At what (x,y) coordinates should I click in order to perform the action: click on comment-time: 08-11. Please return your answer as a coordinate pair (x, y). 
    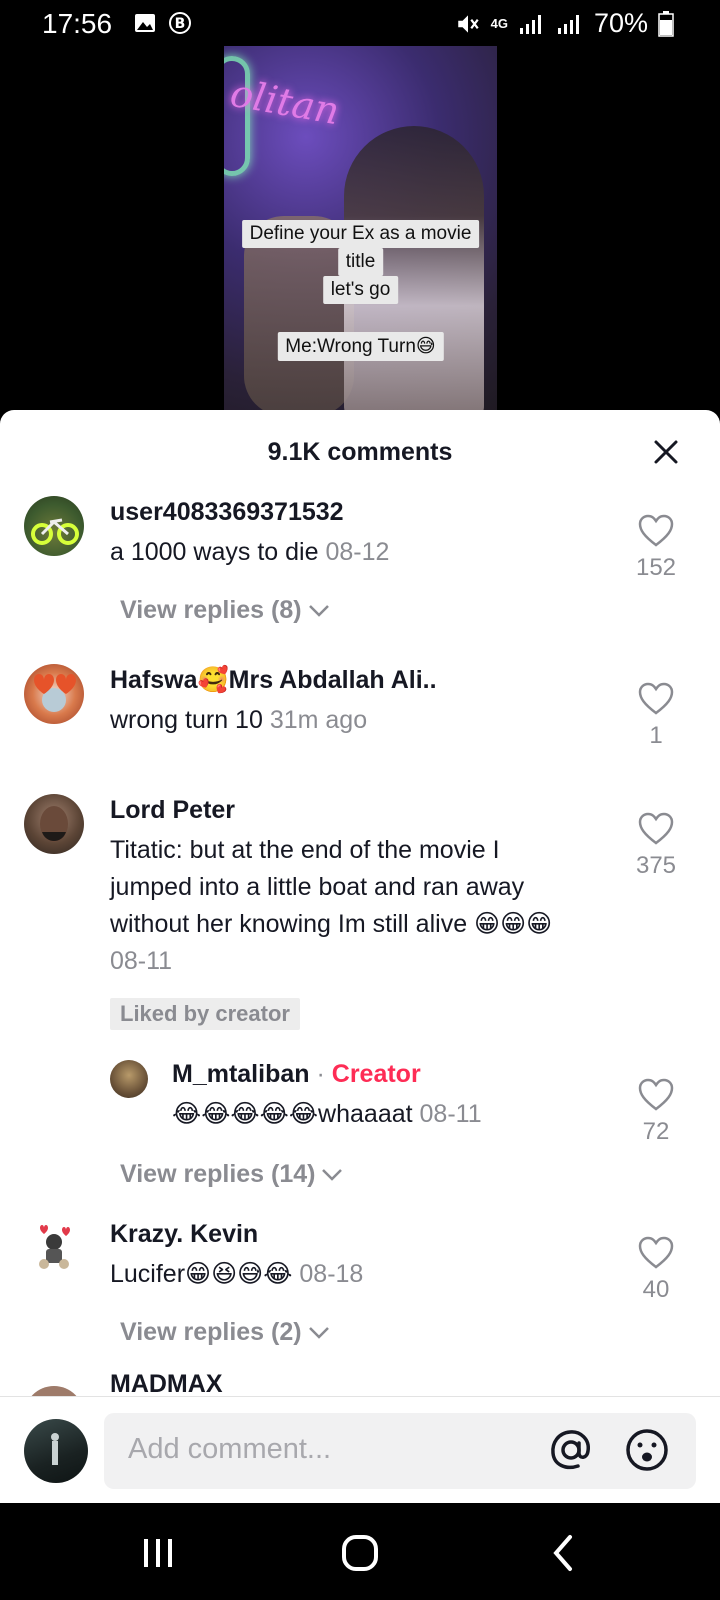
    Looking at the image, I should click on (141, 961).